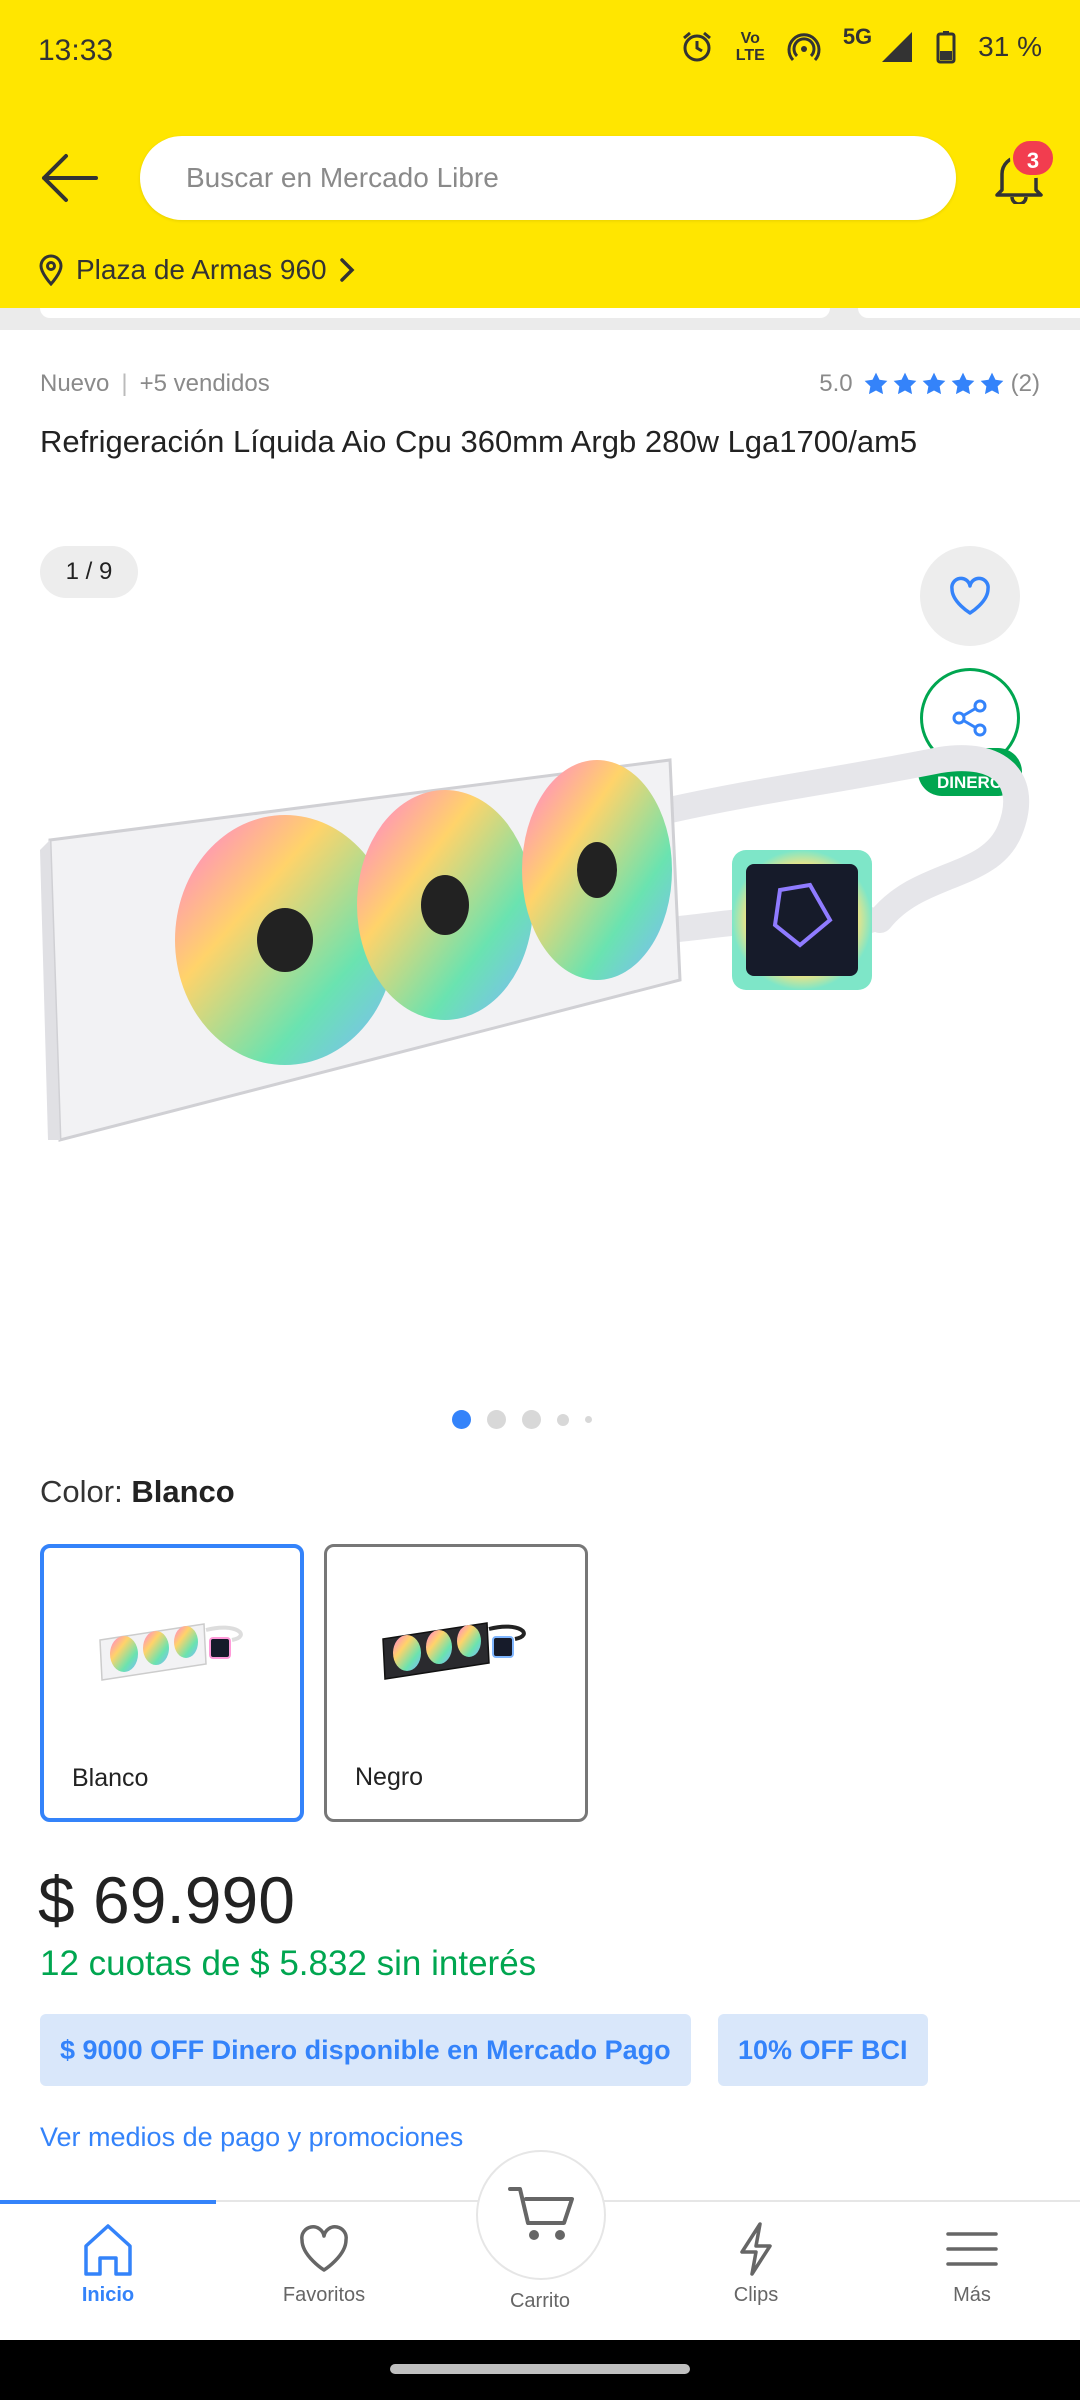  Describe the element at coordinates (696, 46) in the screenshot. I see `alarm-icon` at that location.